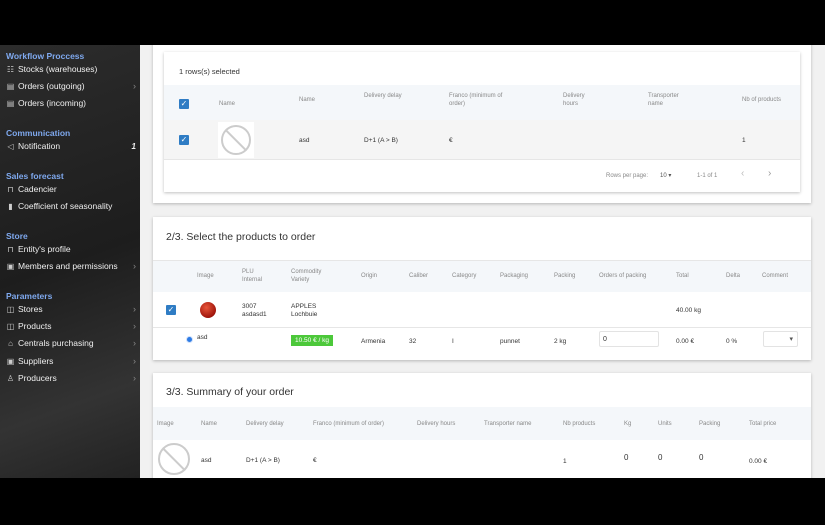 This screenshot has width=825, height=525. What do you see at coordinates (71, 146) in the screenshot?
I see `sidebar-item-notification: ◁ Notification 1` at bounding box center [71, 146].